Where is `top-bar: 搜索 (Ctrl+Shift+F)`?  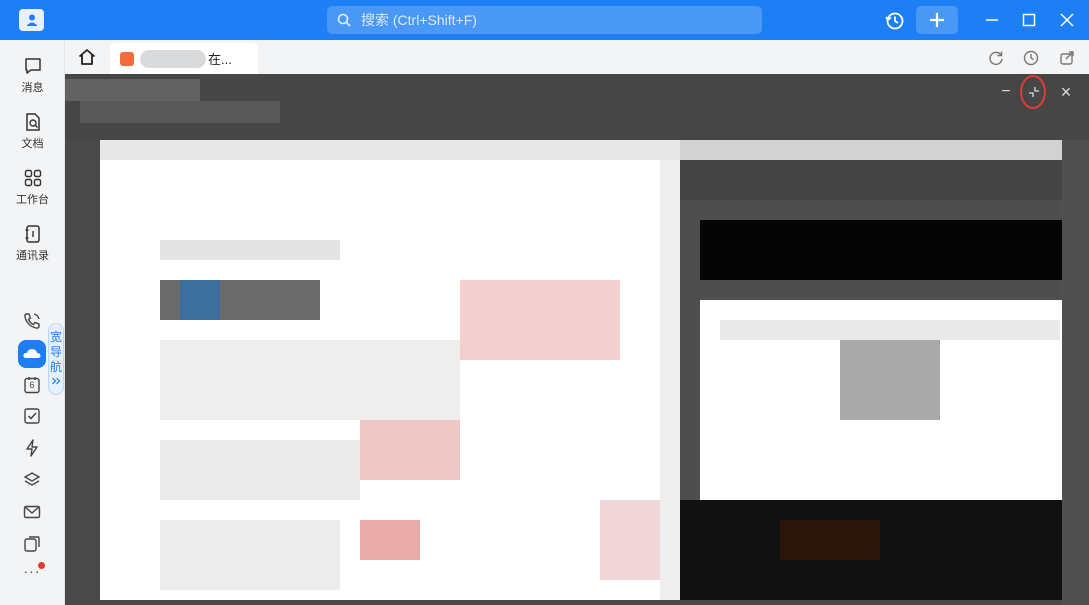 top-bar: 搜索 (Ctrl+Shift+F) is located at coordinates (544, 20).